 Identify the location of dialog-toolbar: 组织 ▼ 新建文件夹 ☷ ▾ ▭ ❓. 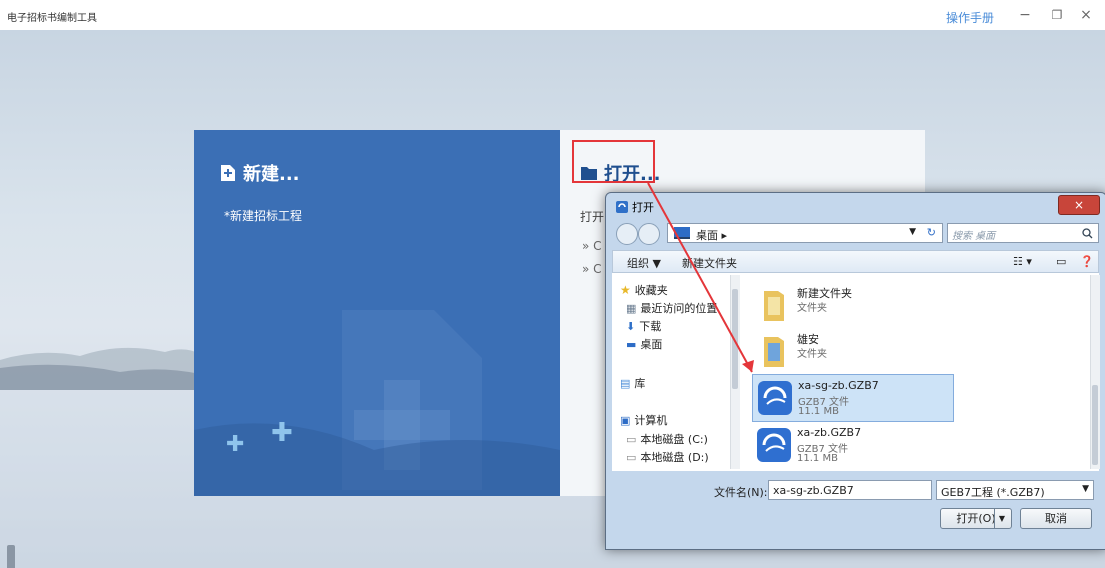
(855, 261).